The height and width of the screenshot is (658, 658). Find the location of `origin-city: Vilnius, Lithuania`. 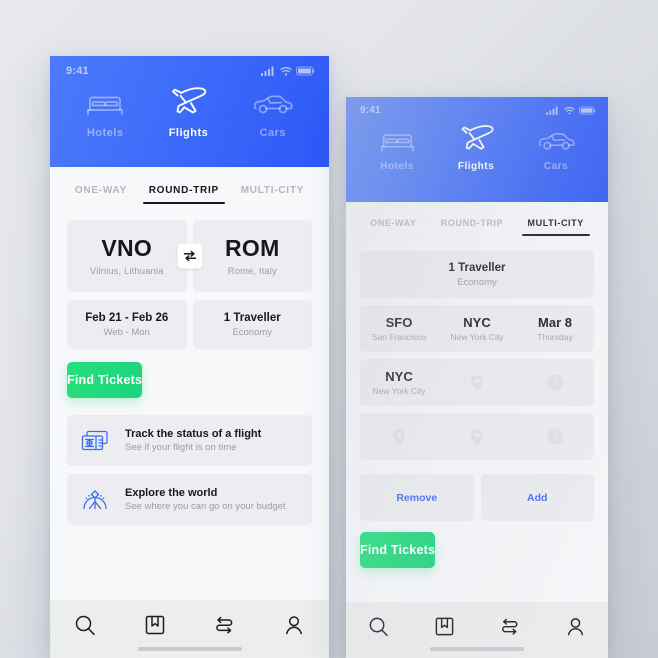

origin-city: Vilnius, Lithuania is located at coordinates (127, 271).